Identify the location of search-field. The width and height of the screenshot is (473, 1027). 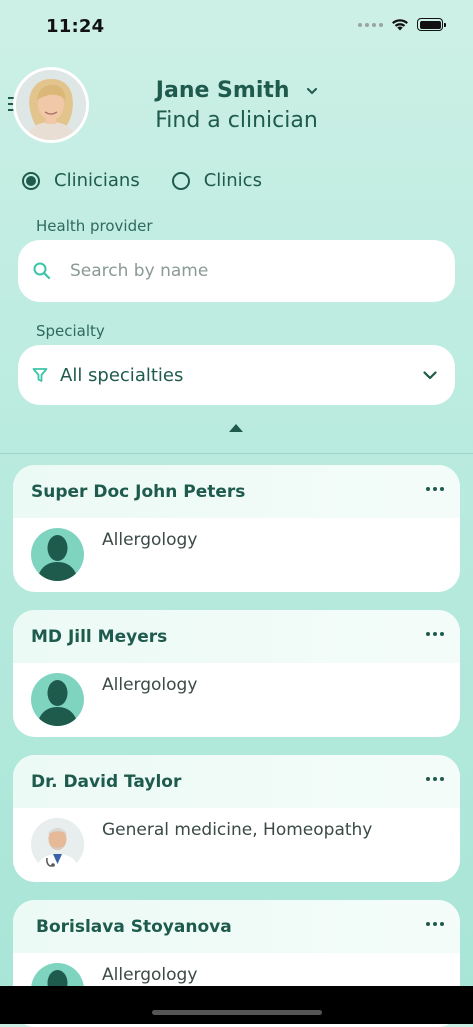
(236, 271).